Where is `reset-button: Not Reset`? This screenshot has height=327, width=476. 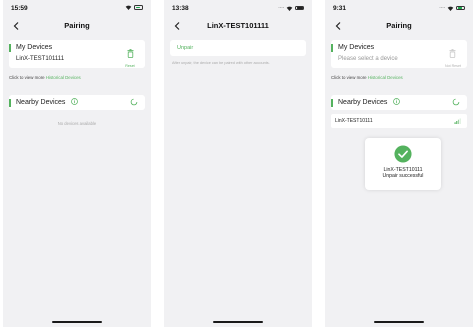 reset-button: Not Reset is located at coordinates (453, 56).